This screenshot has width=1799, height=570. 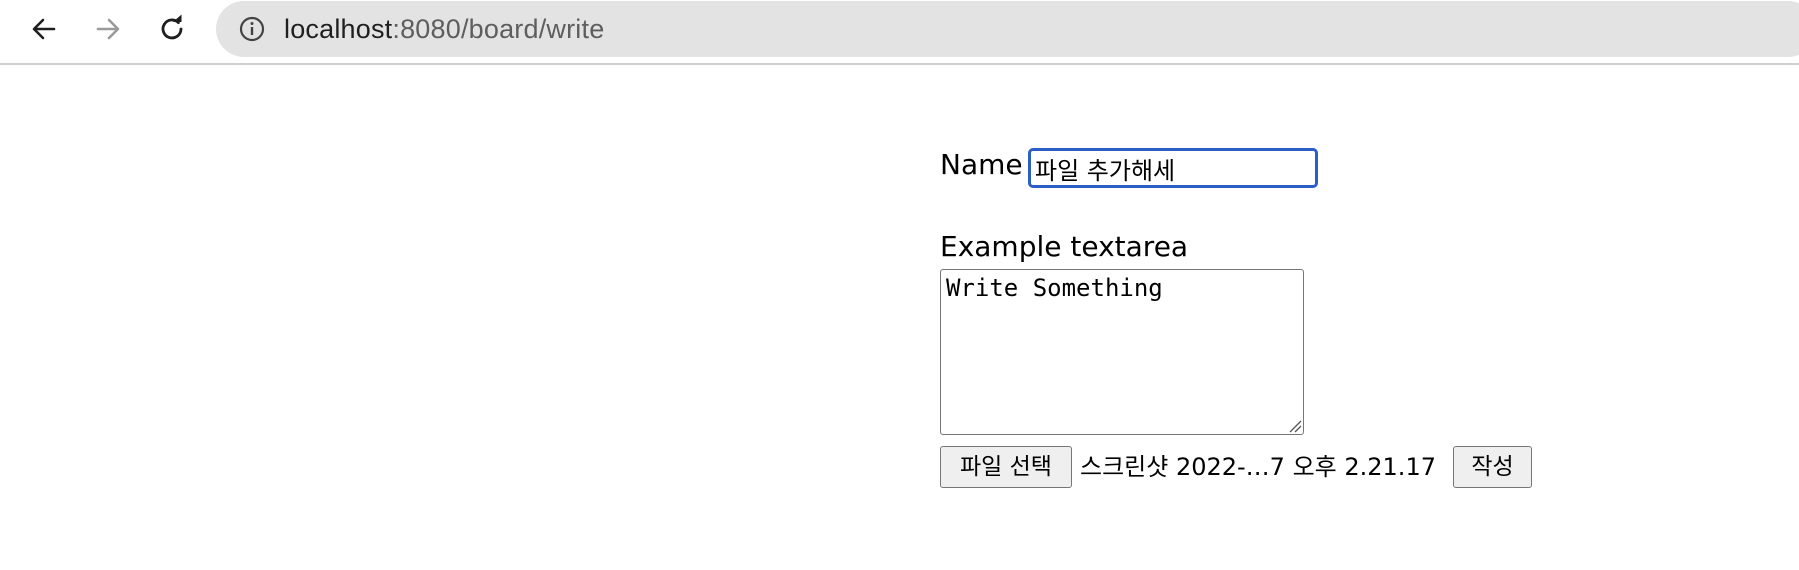 I want to click on arrow-right-icon, so click(x=108, y=29).